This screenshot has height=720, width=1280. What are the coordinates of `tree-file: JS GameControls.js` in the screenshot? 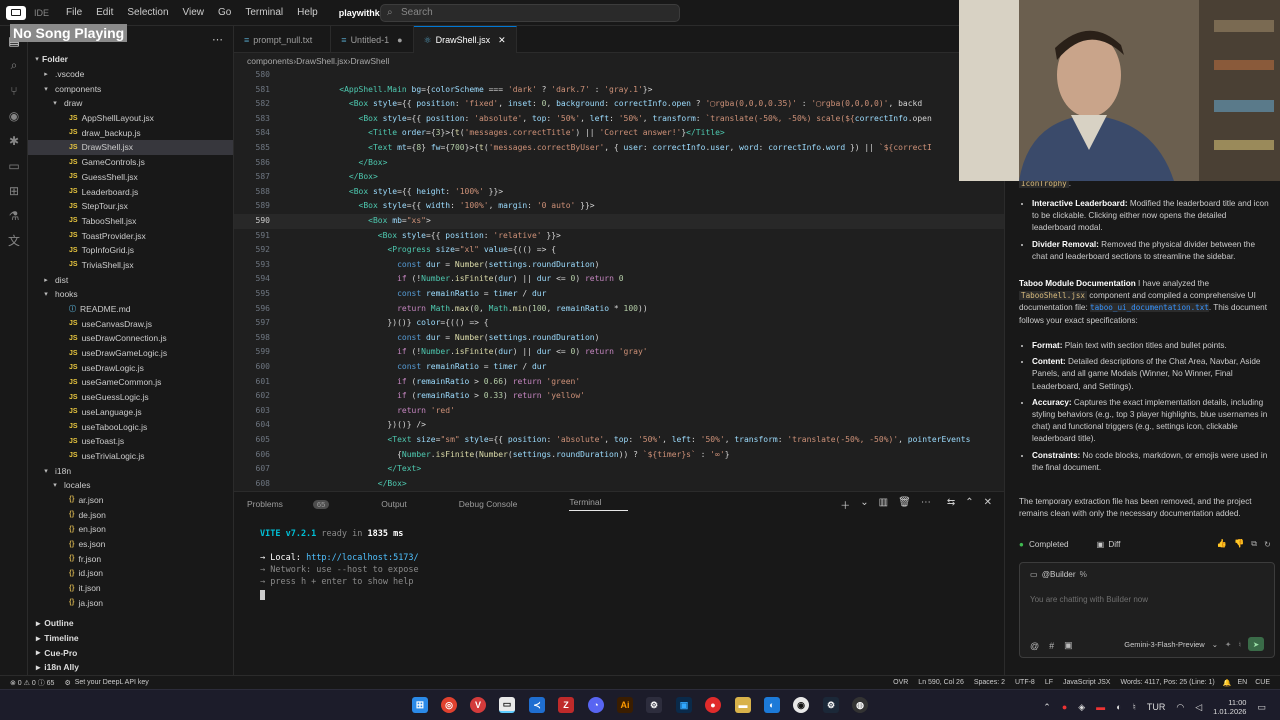 It's located at (130, 162).